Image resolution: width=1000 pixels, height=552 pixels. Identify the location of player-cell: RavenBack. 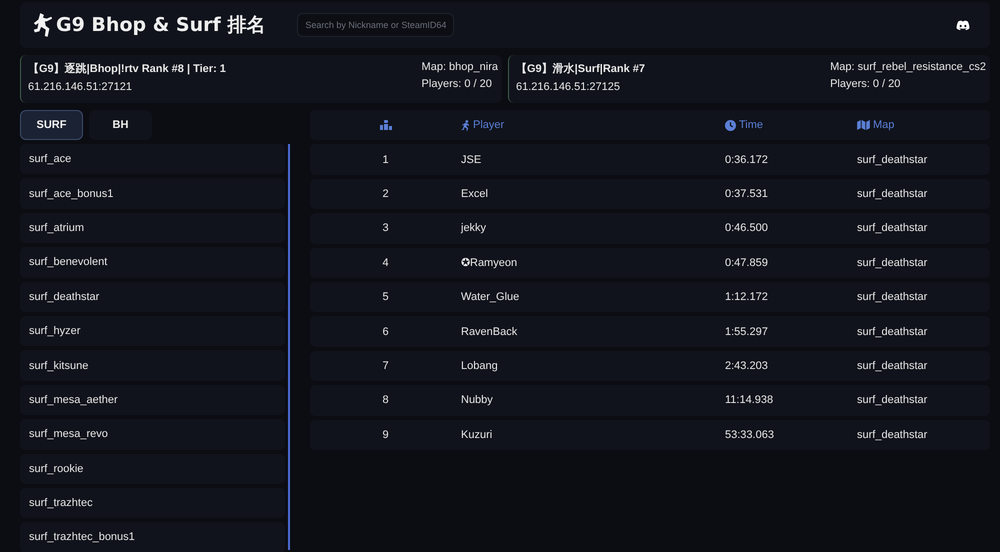
(489, 332).